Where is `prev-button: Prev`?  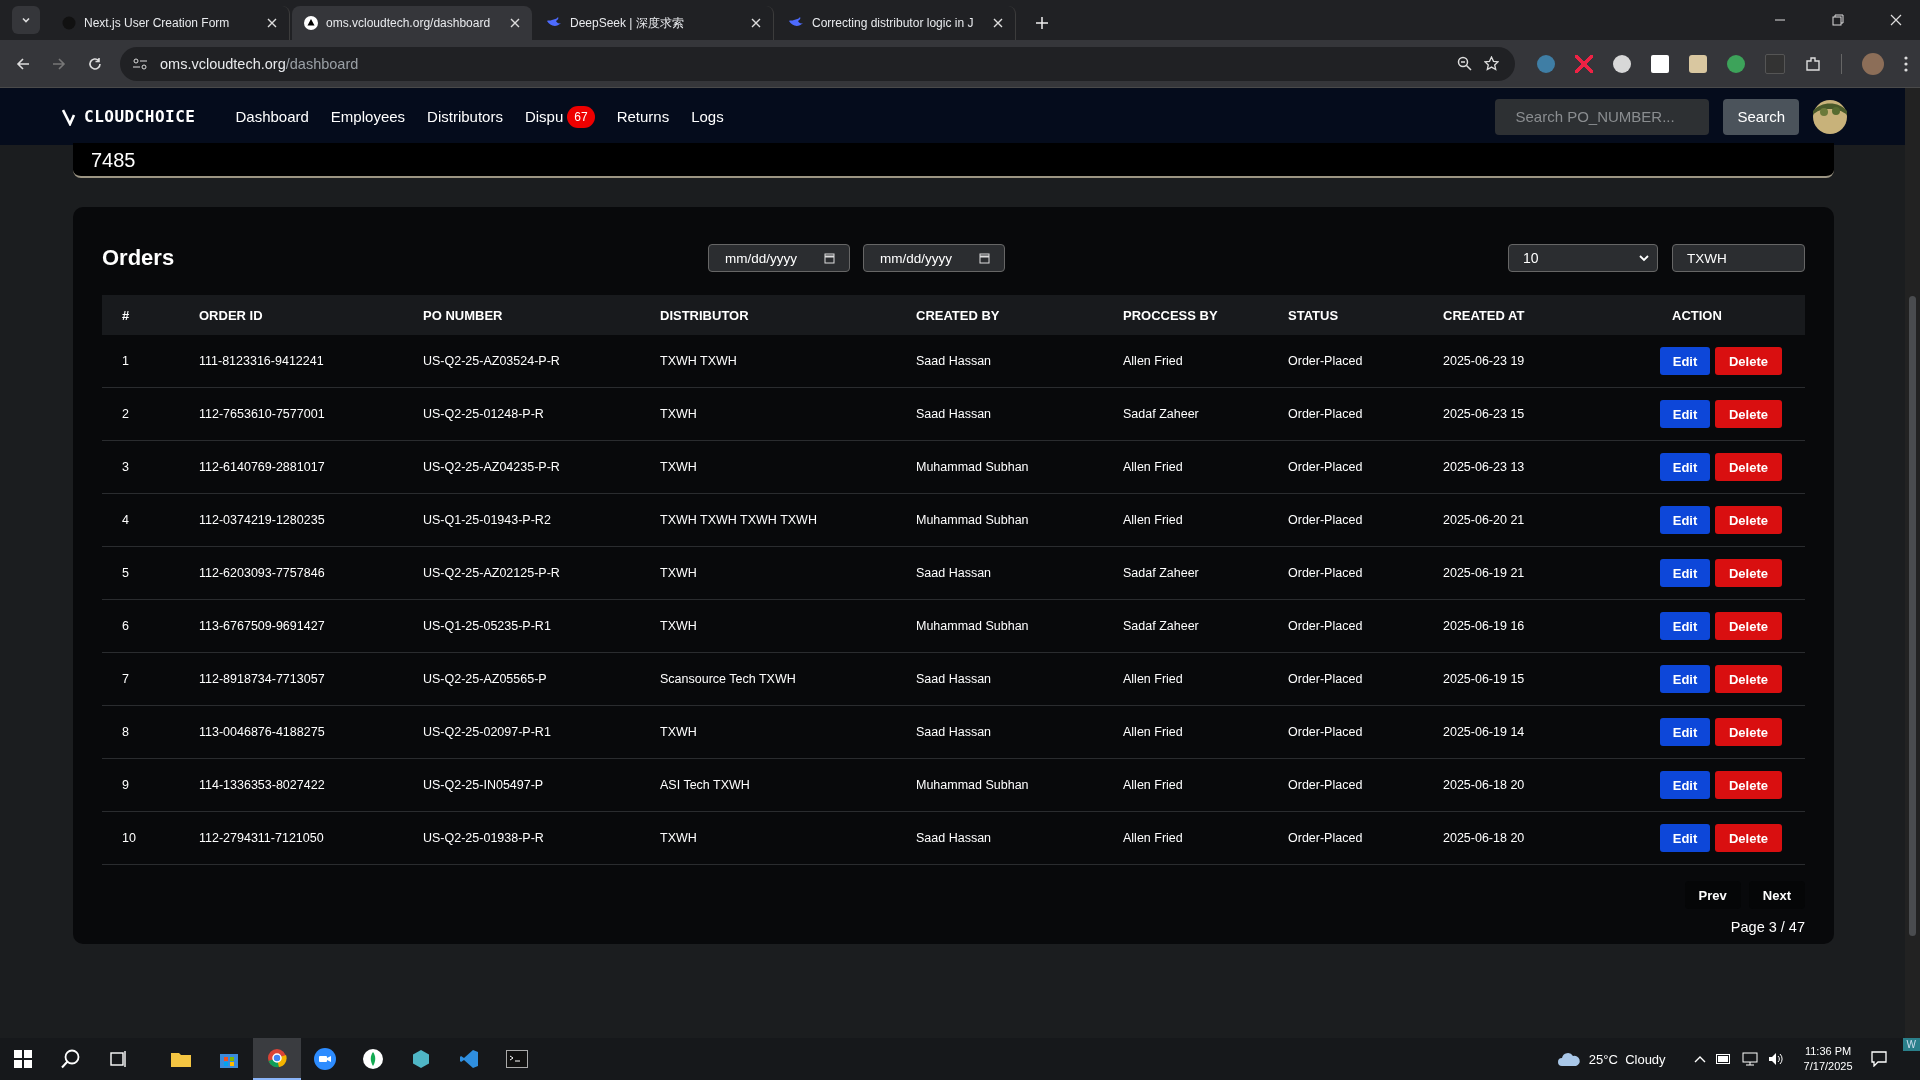
prev-button: Prev is located at coordinates (1712, 895).